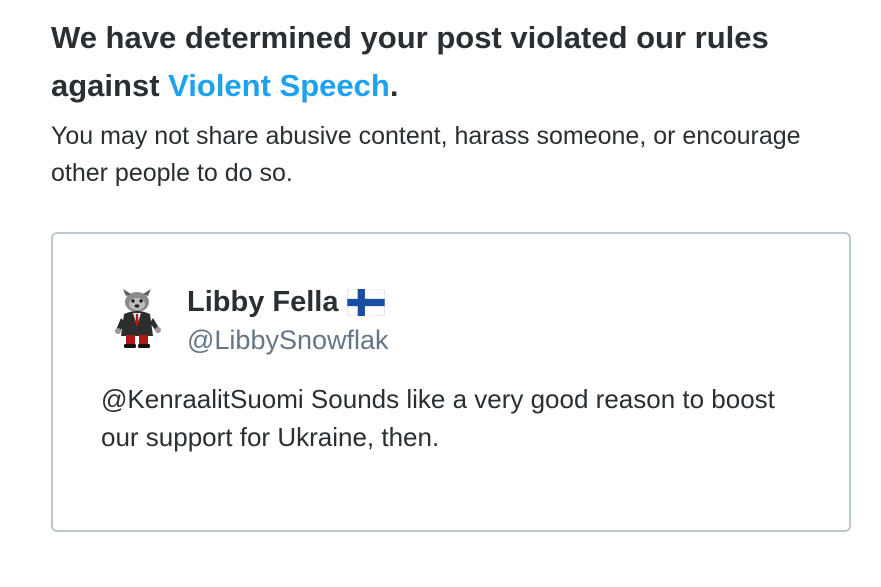 The width and height of the screenshot is (881, 587). I want to click on finland-flag-icon, so click(366, 302).